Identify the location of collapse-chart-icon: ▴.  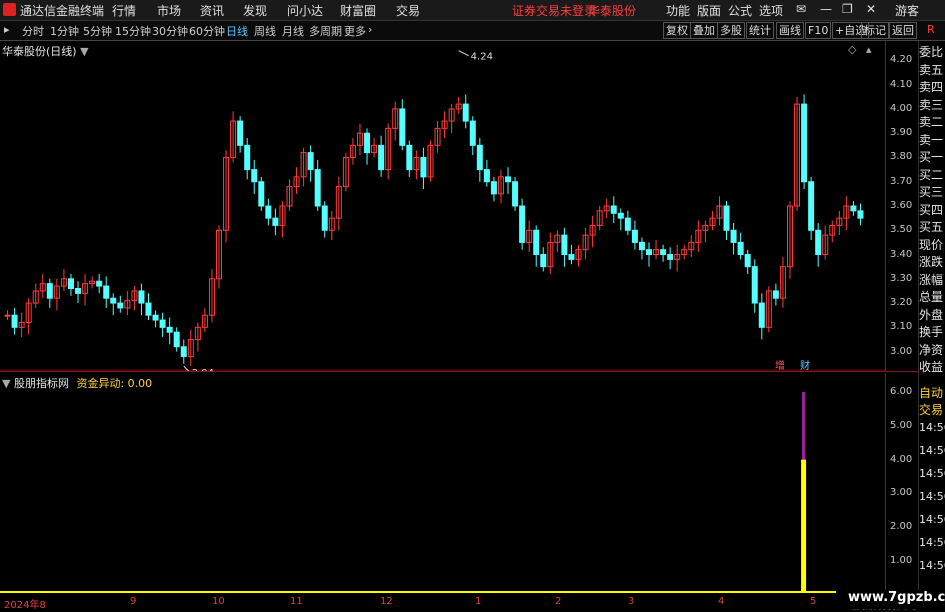
(869, 49).